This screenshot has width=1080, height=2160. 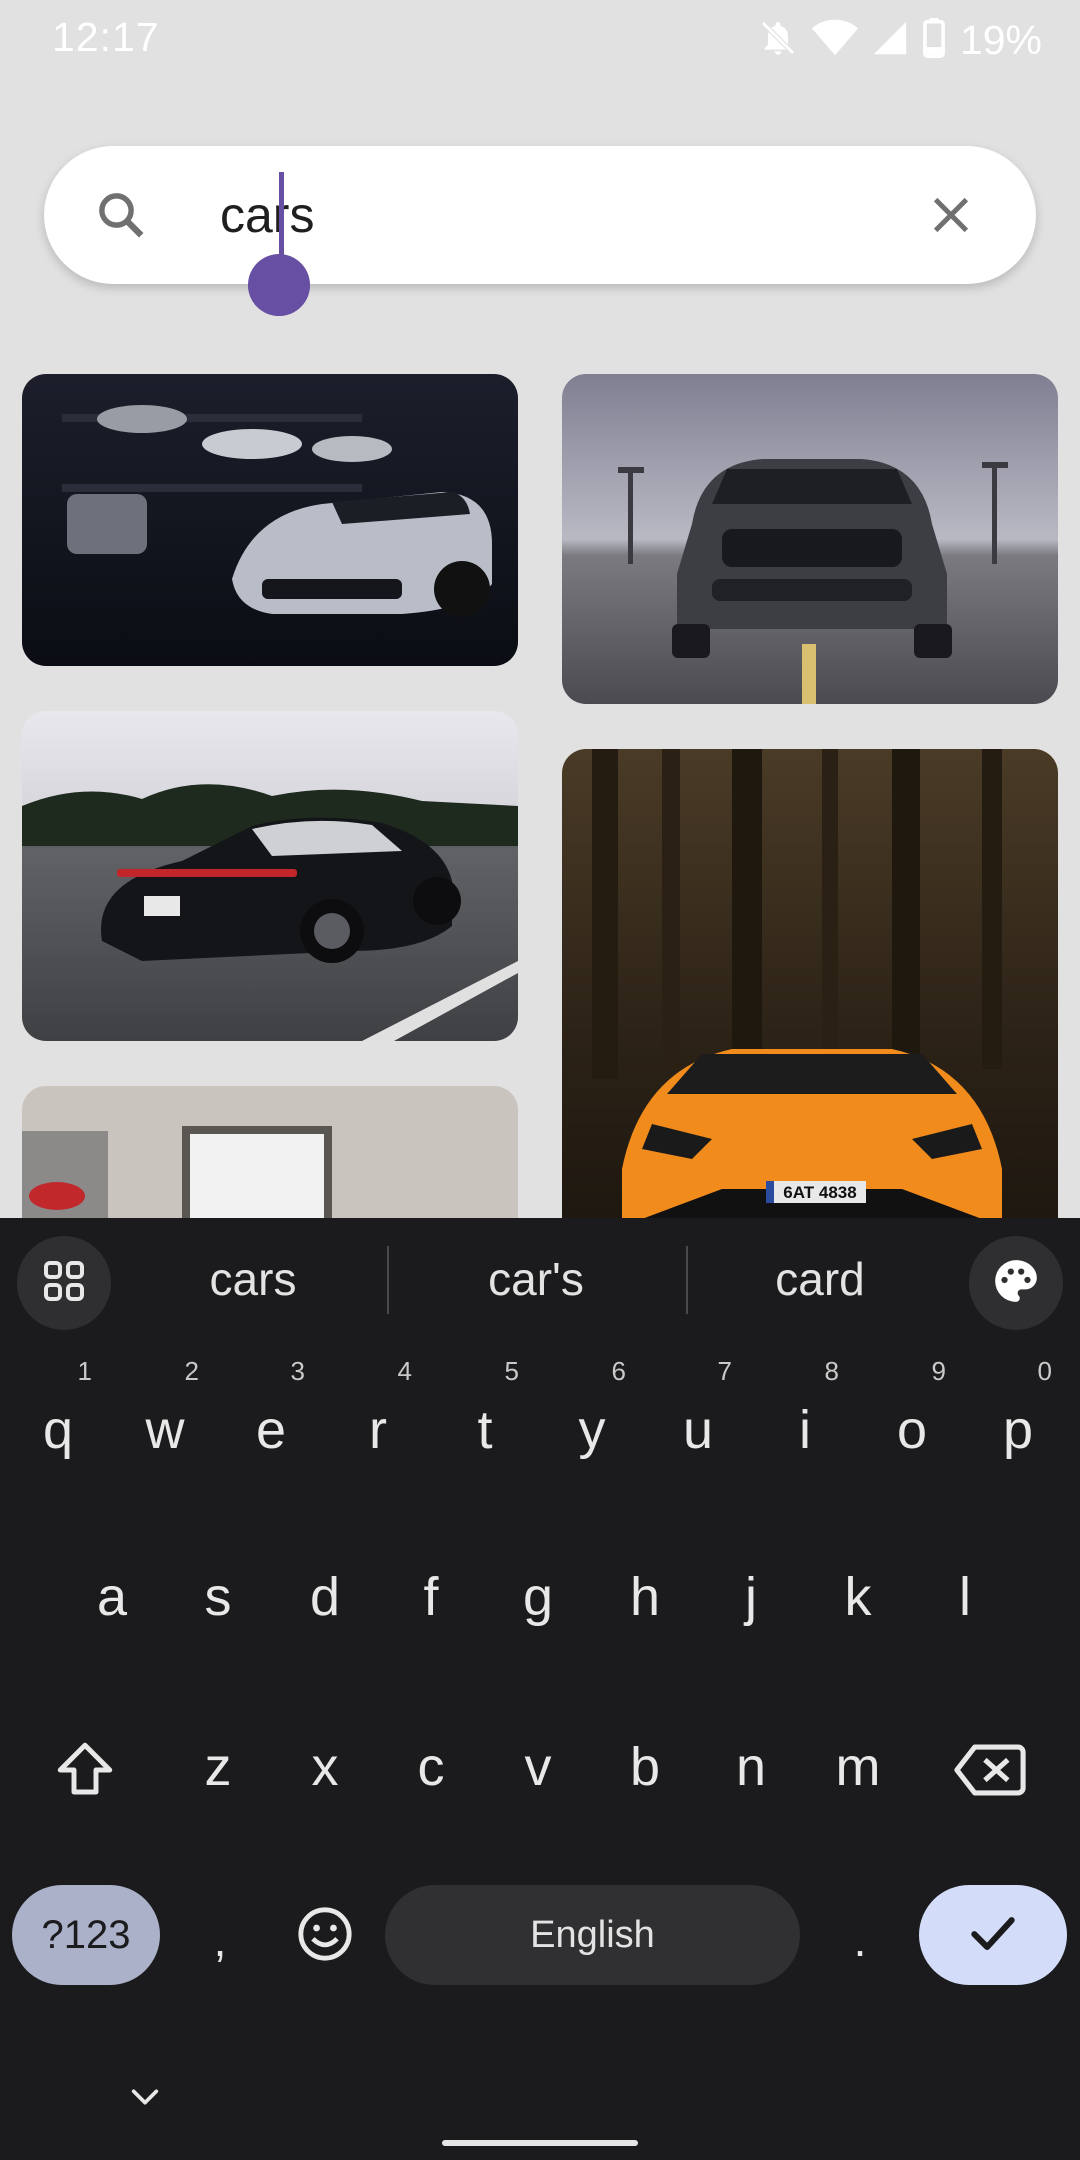 I want to click on key-g: g, so click(x=538, y=1597).